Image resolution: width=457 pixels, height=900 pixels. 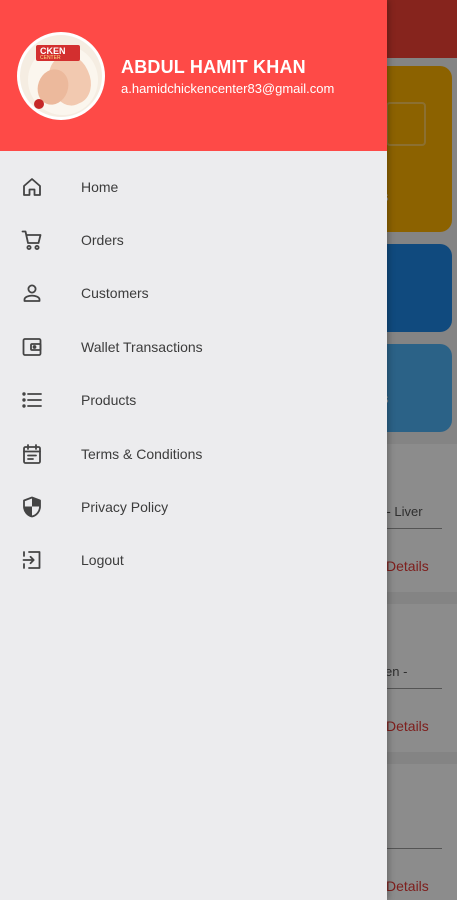 What do you see at coordinates (228, 88) in the screenshot?
I see `user-email: a.hamidchickencenter83@gmail.com` at bounding box center [228, 88].